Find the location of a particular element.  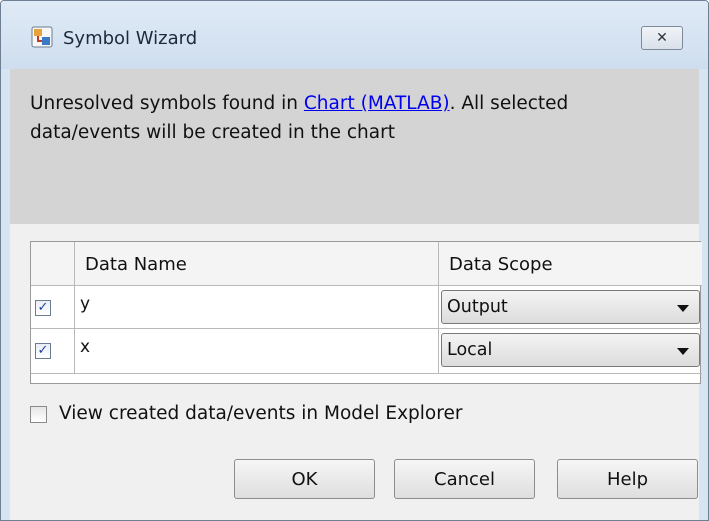

close-button: ✕ is located at coordinates (662, 38).